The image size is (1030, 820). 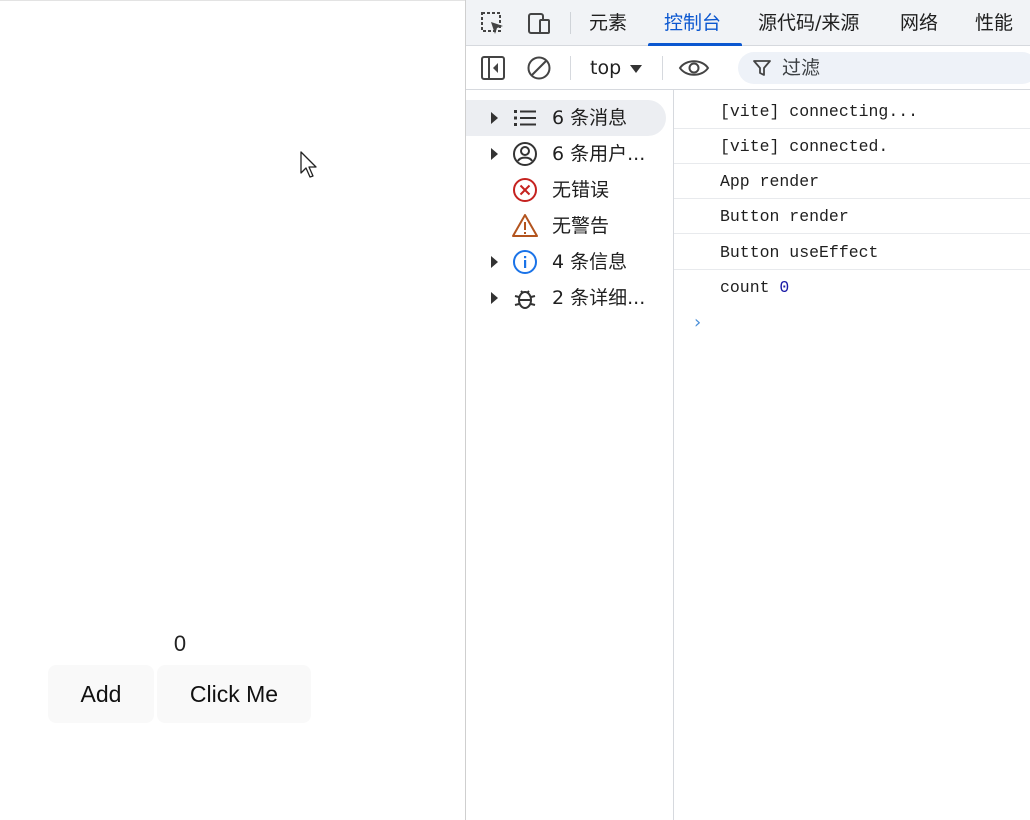 What do you see at coordinates (801, 68) in the screenshot?
I see `filter-placeholder: 过滤` at bounding box center [801, 68].